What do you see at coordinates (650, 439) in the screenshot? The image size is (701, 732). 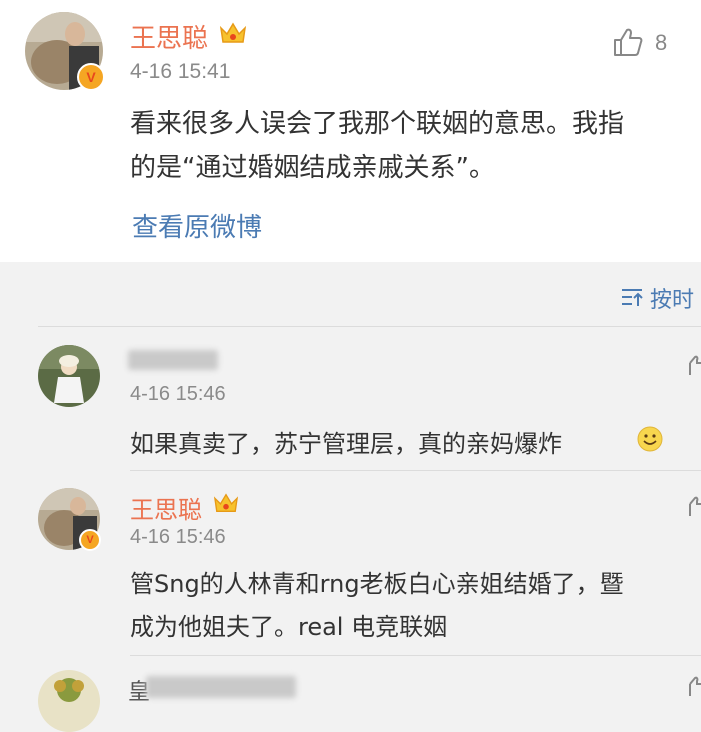 I see `smile-emoji-icon` at bounding box center [650, 439].